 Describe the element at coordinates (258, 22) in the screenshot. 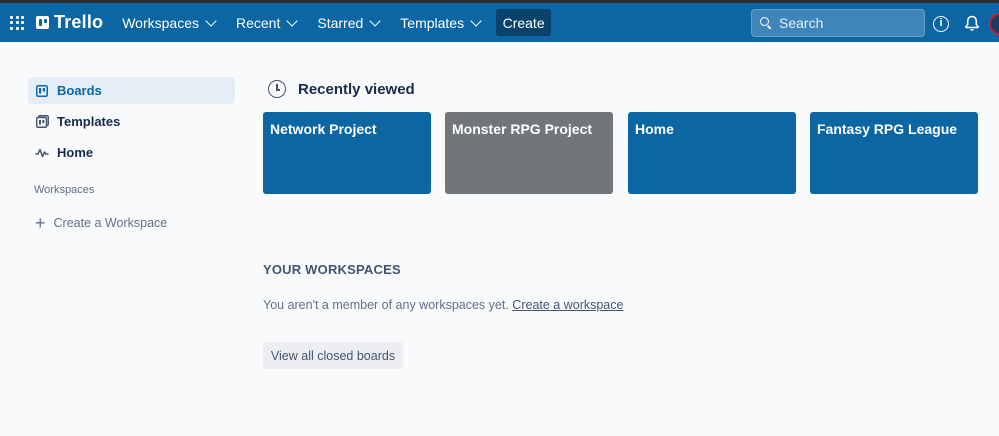

I see `nav-recent-label: Recent` at that location.